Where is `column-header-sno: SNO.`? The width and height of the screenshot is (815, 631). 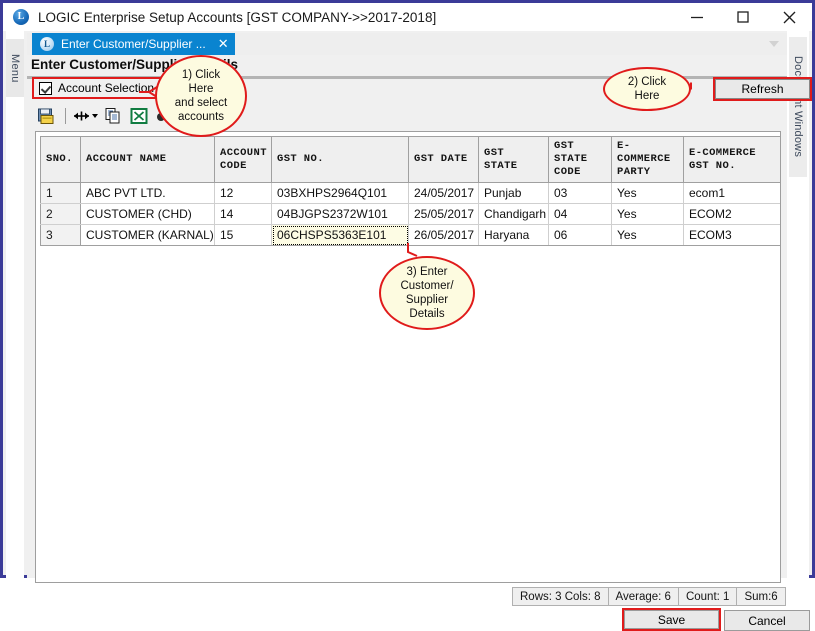 column-header-sno: SNO. is located at coordinates (60, 159).